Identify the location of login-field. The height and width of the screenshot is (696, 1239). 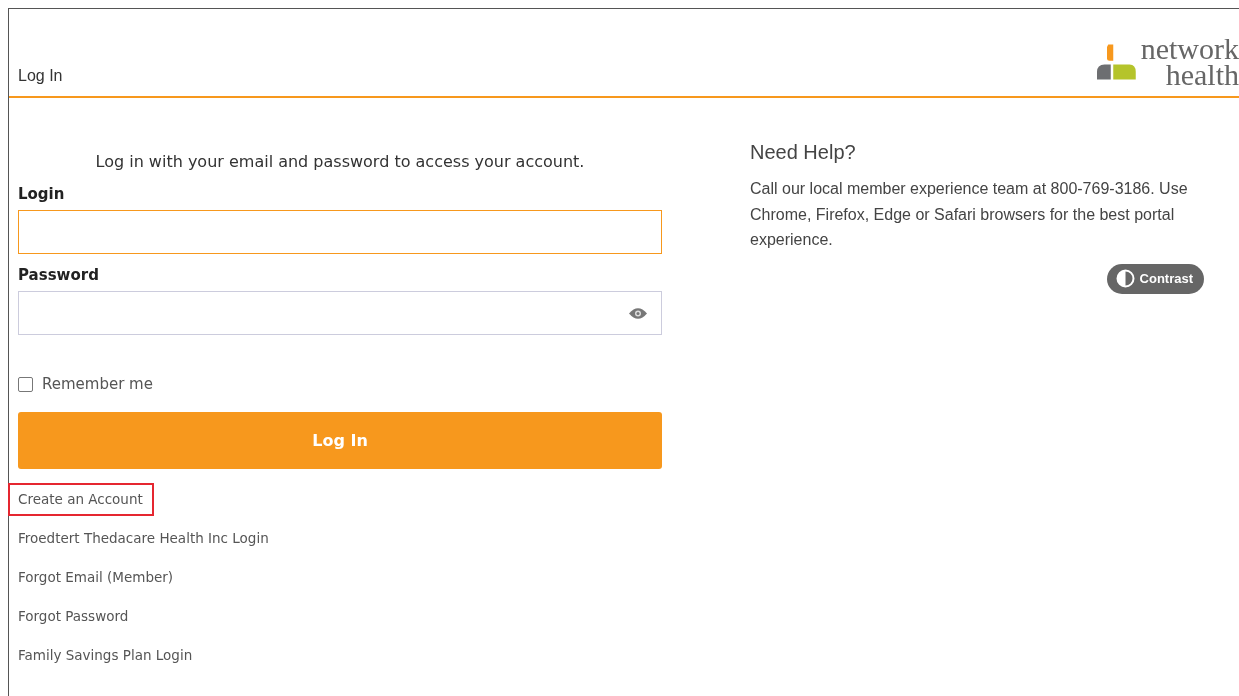
(340, 232).